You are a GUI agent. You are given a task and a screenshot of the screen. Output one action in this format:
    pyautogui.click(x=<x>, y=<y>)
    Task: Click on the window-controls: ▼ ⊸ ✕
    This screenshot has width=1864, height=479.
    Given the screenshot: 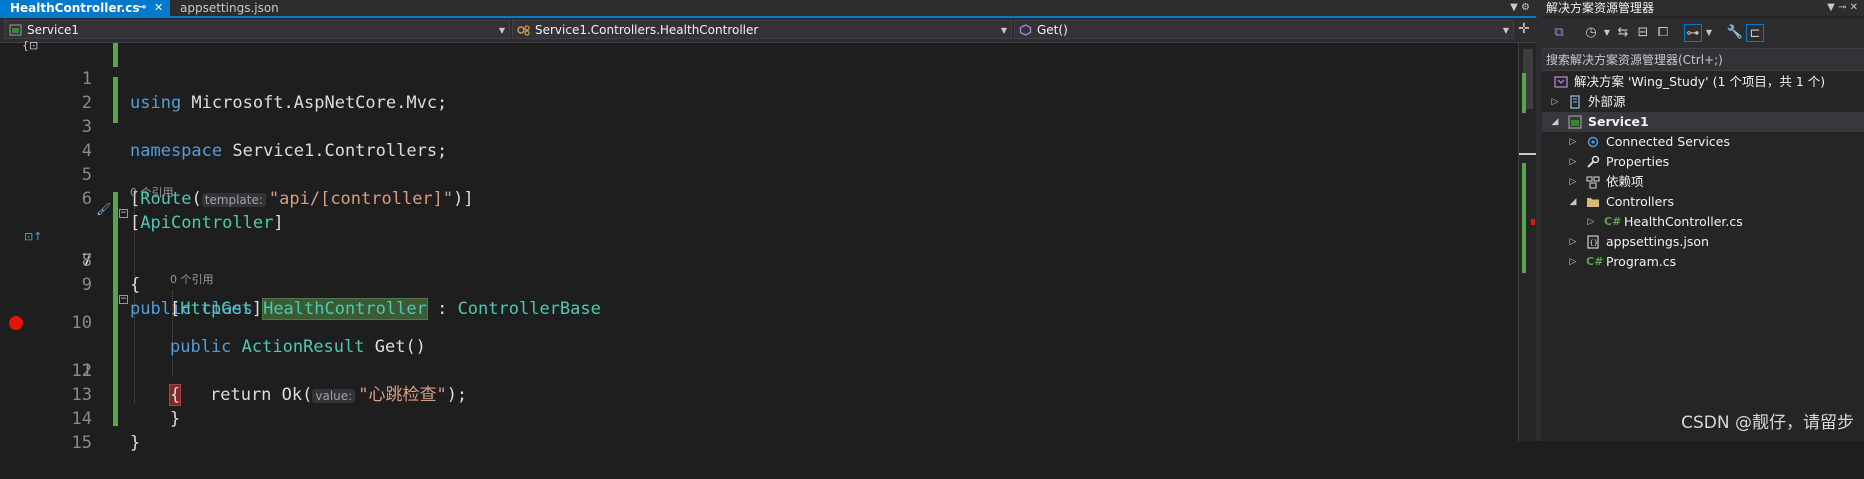 What is the action you would take?
    pyautogui.click(x=1842, y=8)
    